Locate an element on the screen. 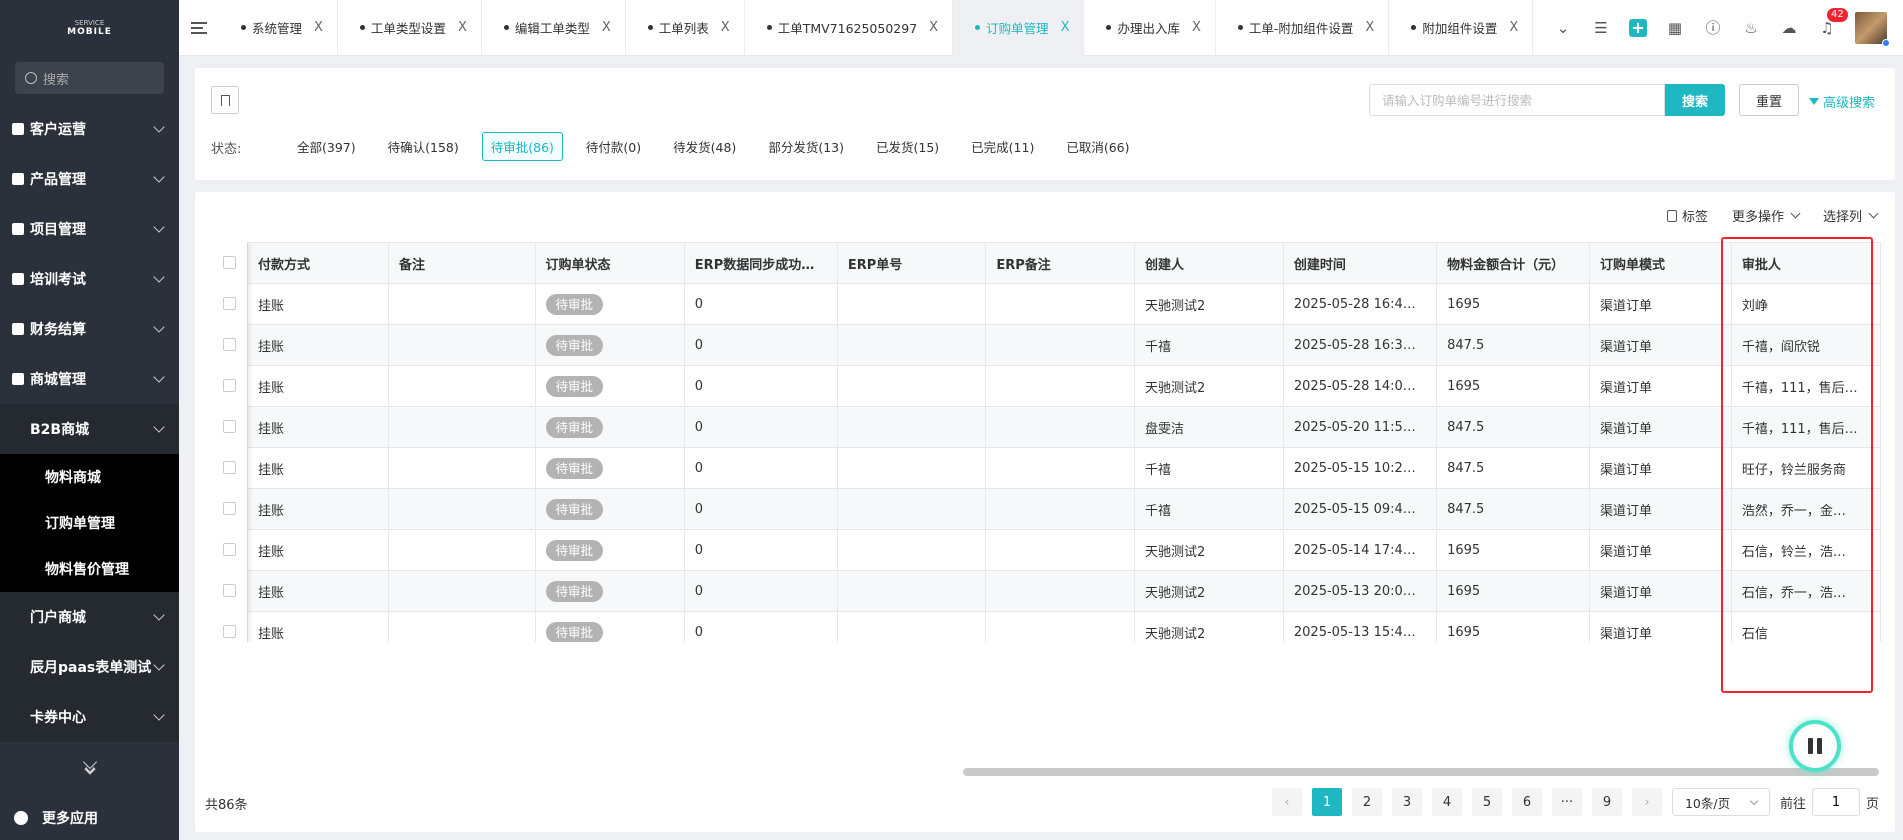 This screenshot has height=840, width=1903. status-filter-2: 待审批(86) is located at coordinates (522, 146).